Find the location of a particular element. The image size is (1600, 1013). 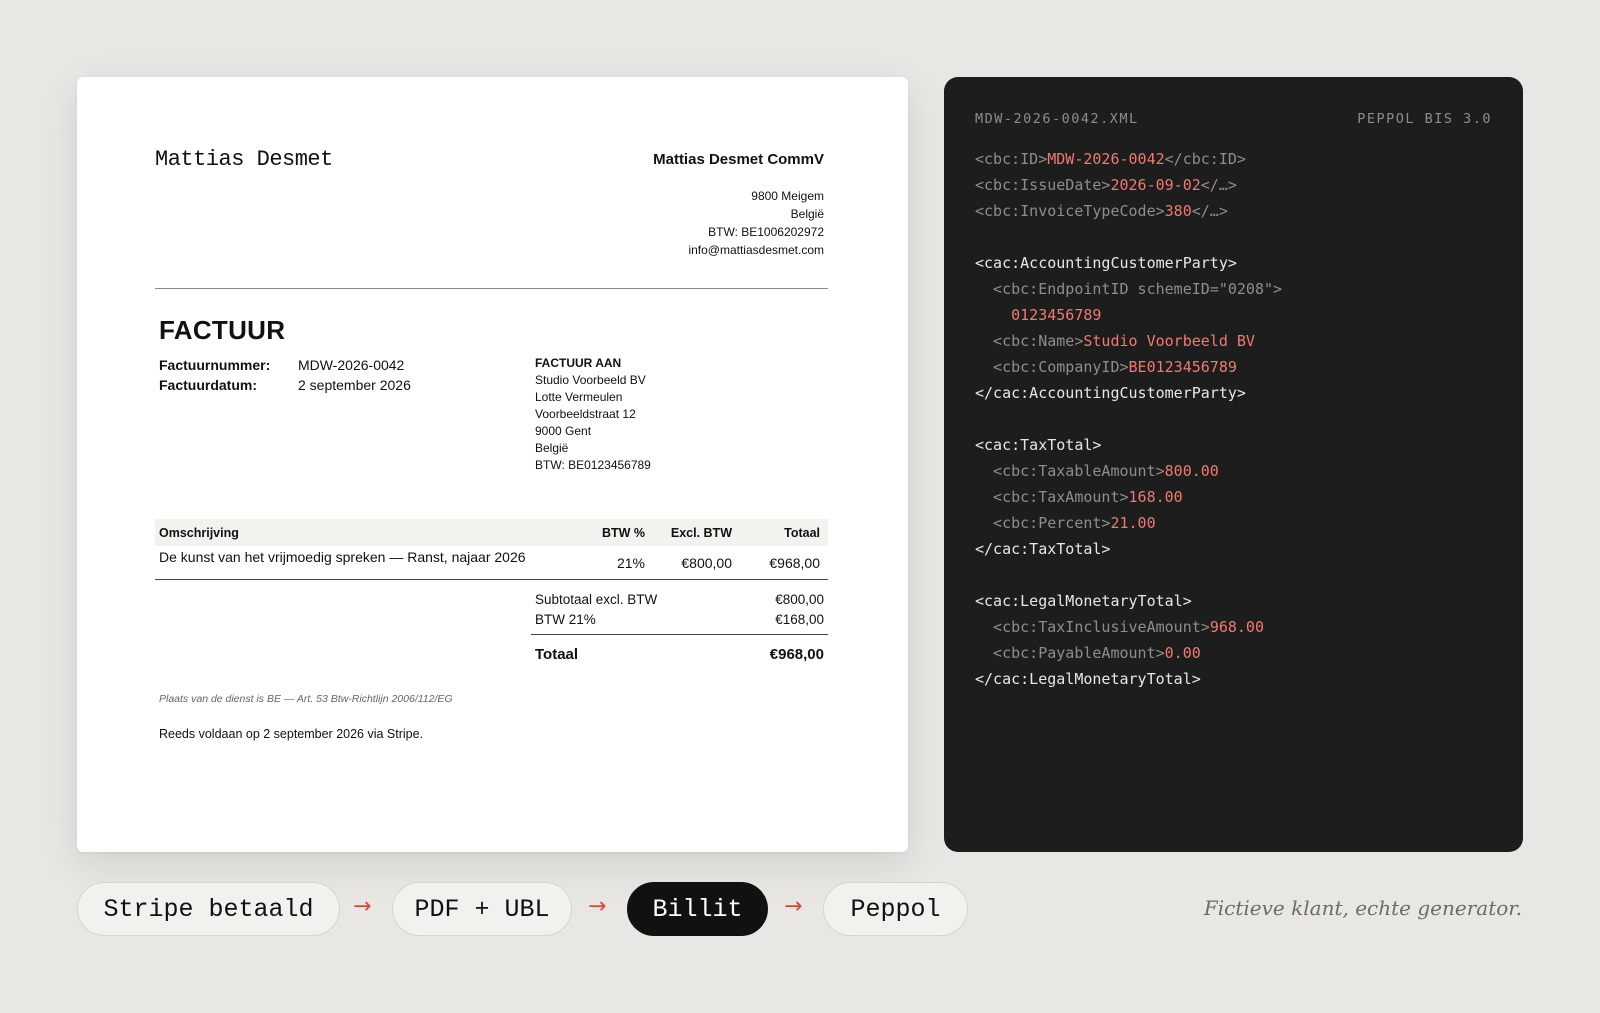

xml-tag: <cac:AccountingCustomerParty> is located at coordinates (1106, 263).